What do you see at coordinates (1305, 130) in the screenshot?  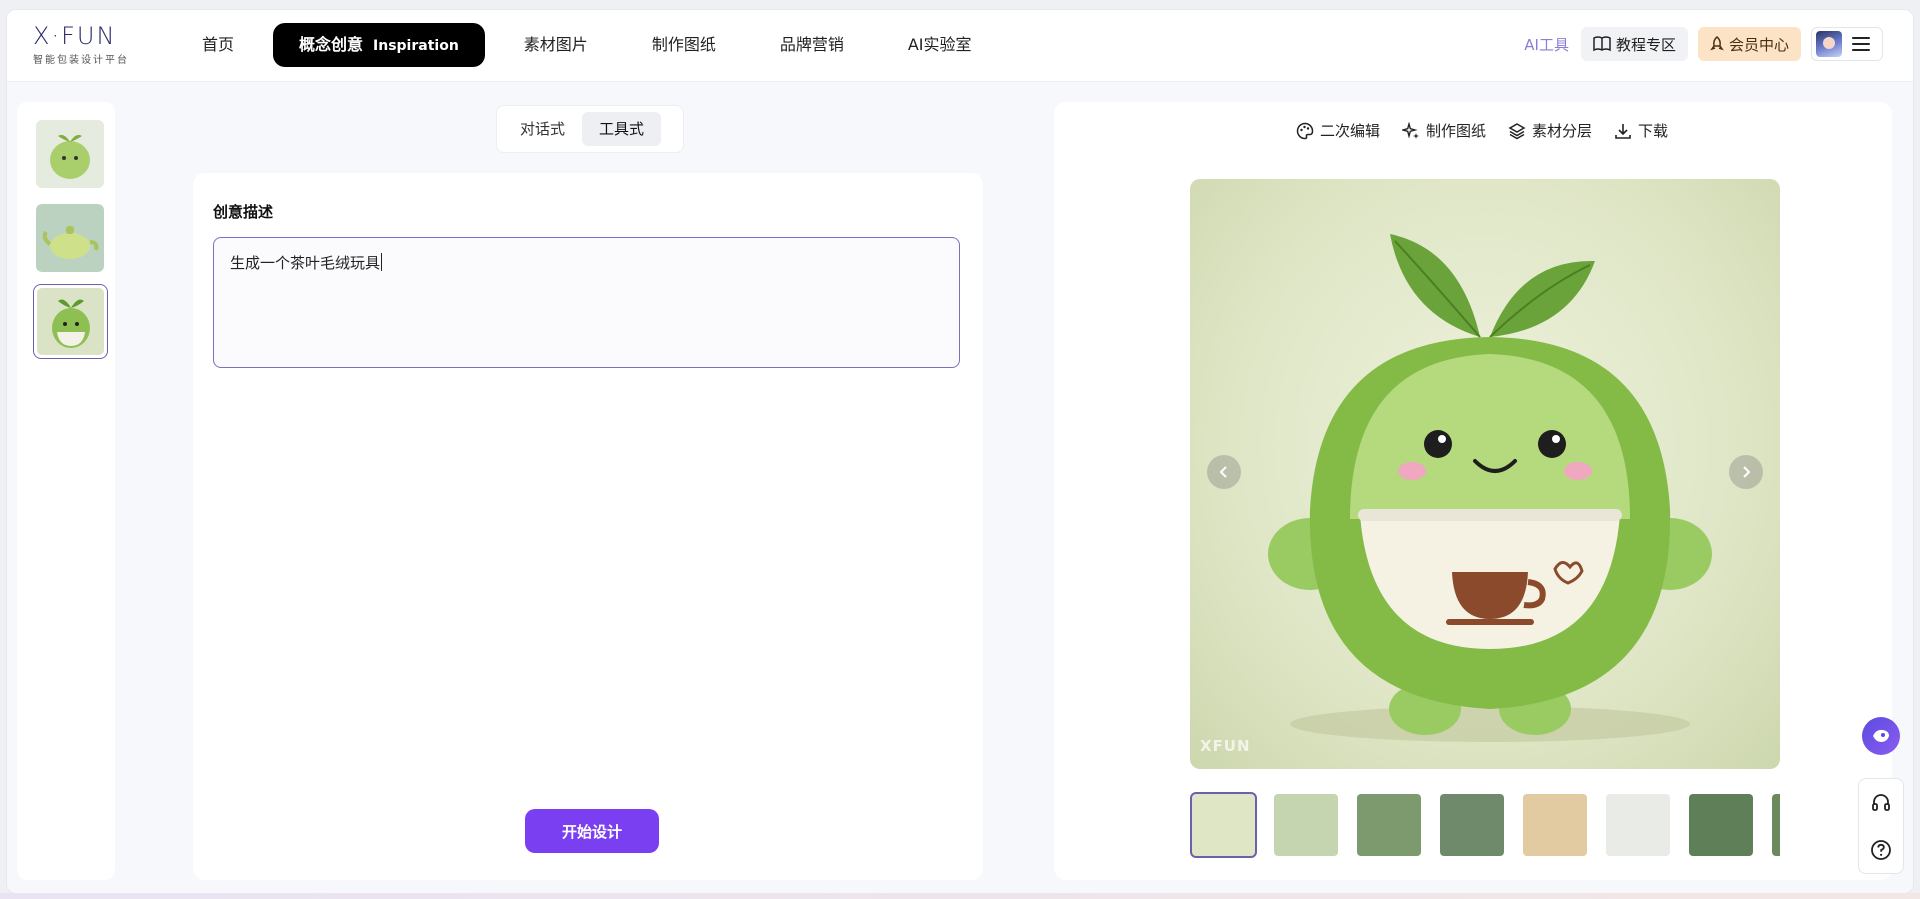 I see `palette-icon` at bounding box center [1305, 130].